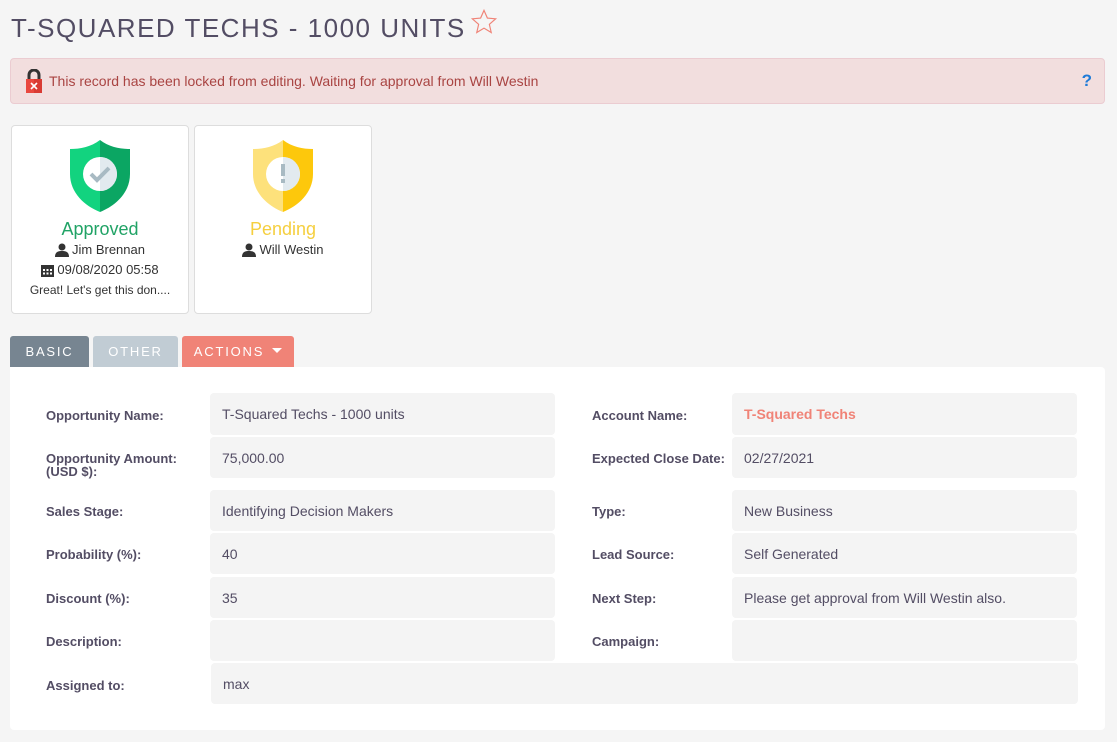  I want to click on approver: Jim Brennan, so click(100, 250).